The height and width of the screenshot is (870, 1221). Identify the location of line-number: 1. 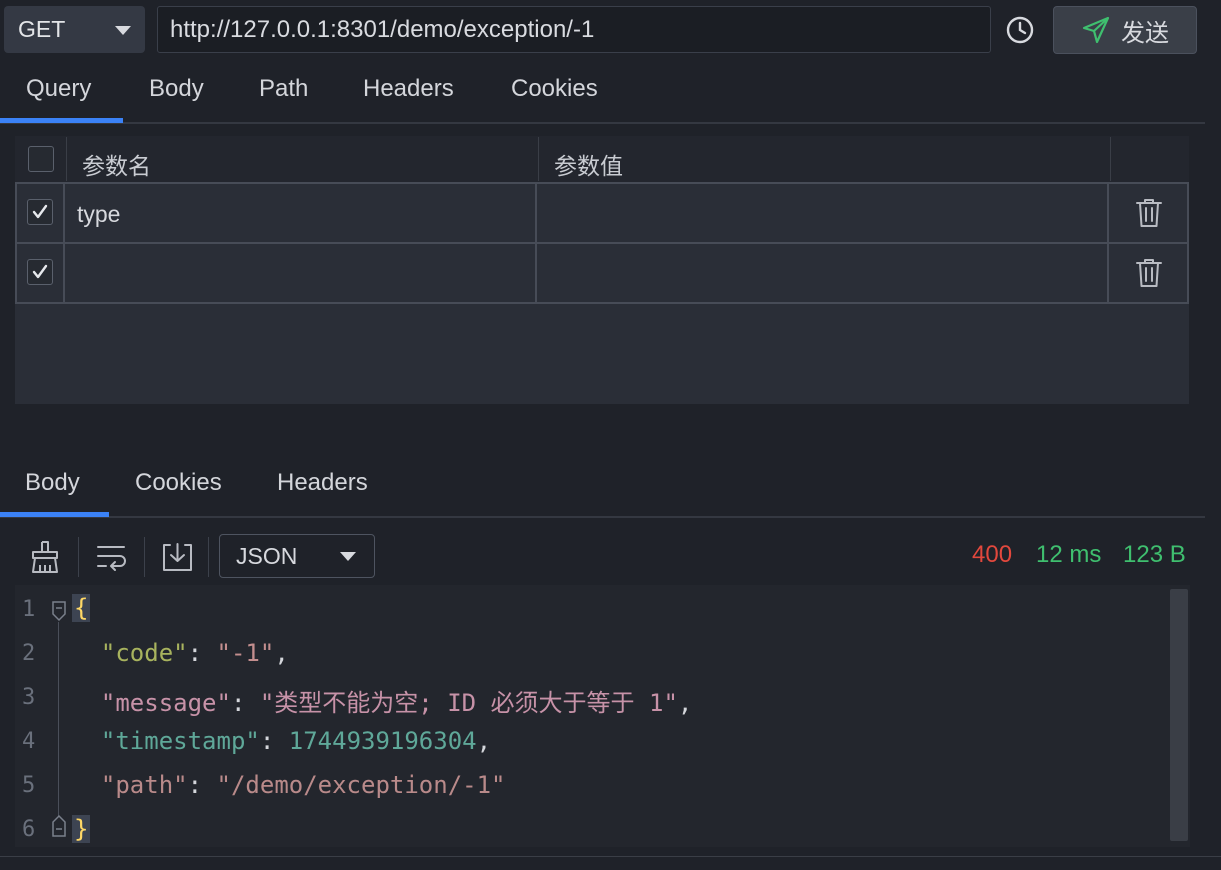
(29, 609).